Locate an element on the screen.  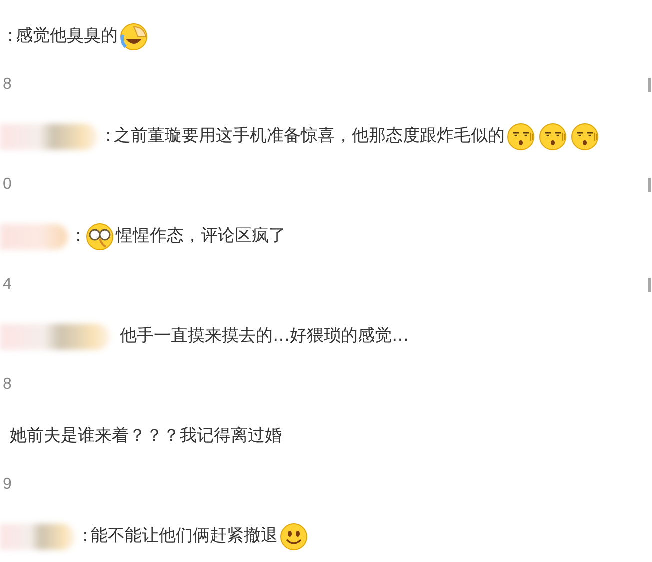
laughing-face-icon is located at coordinates (134, 37).